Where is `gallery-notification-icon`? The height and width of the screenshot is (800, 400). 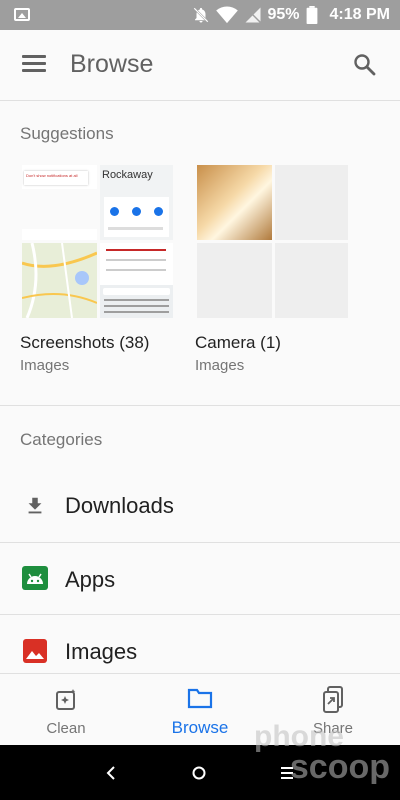 gallery-notification-icon is located at coordinates (22, 14).